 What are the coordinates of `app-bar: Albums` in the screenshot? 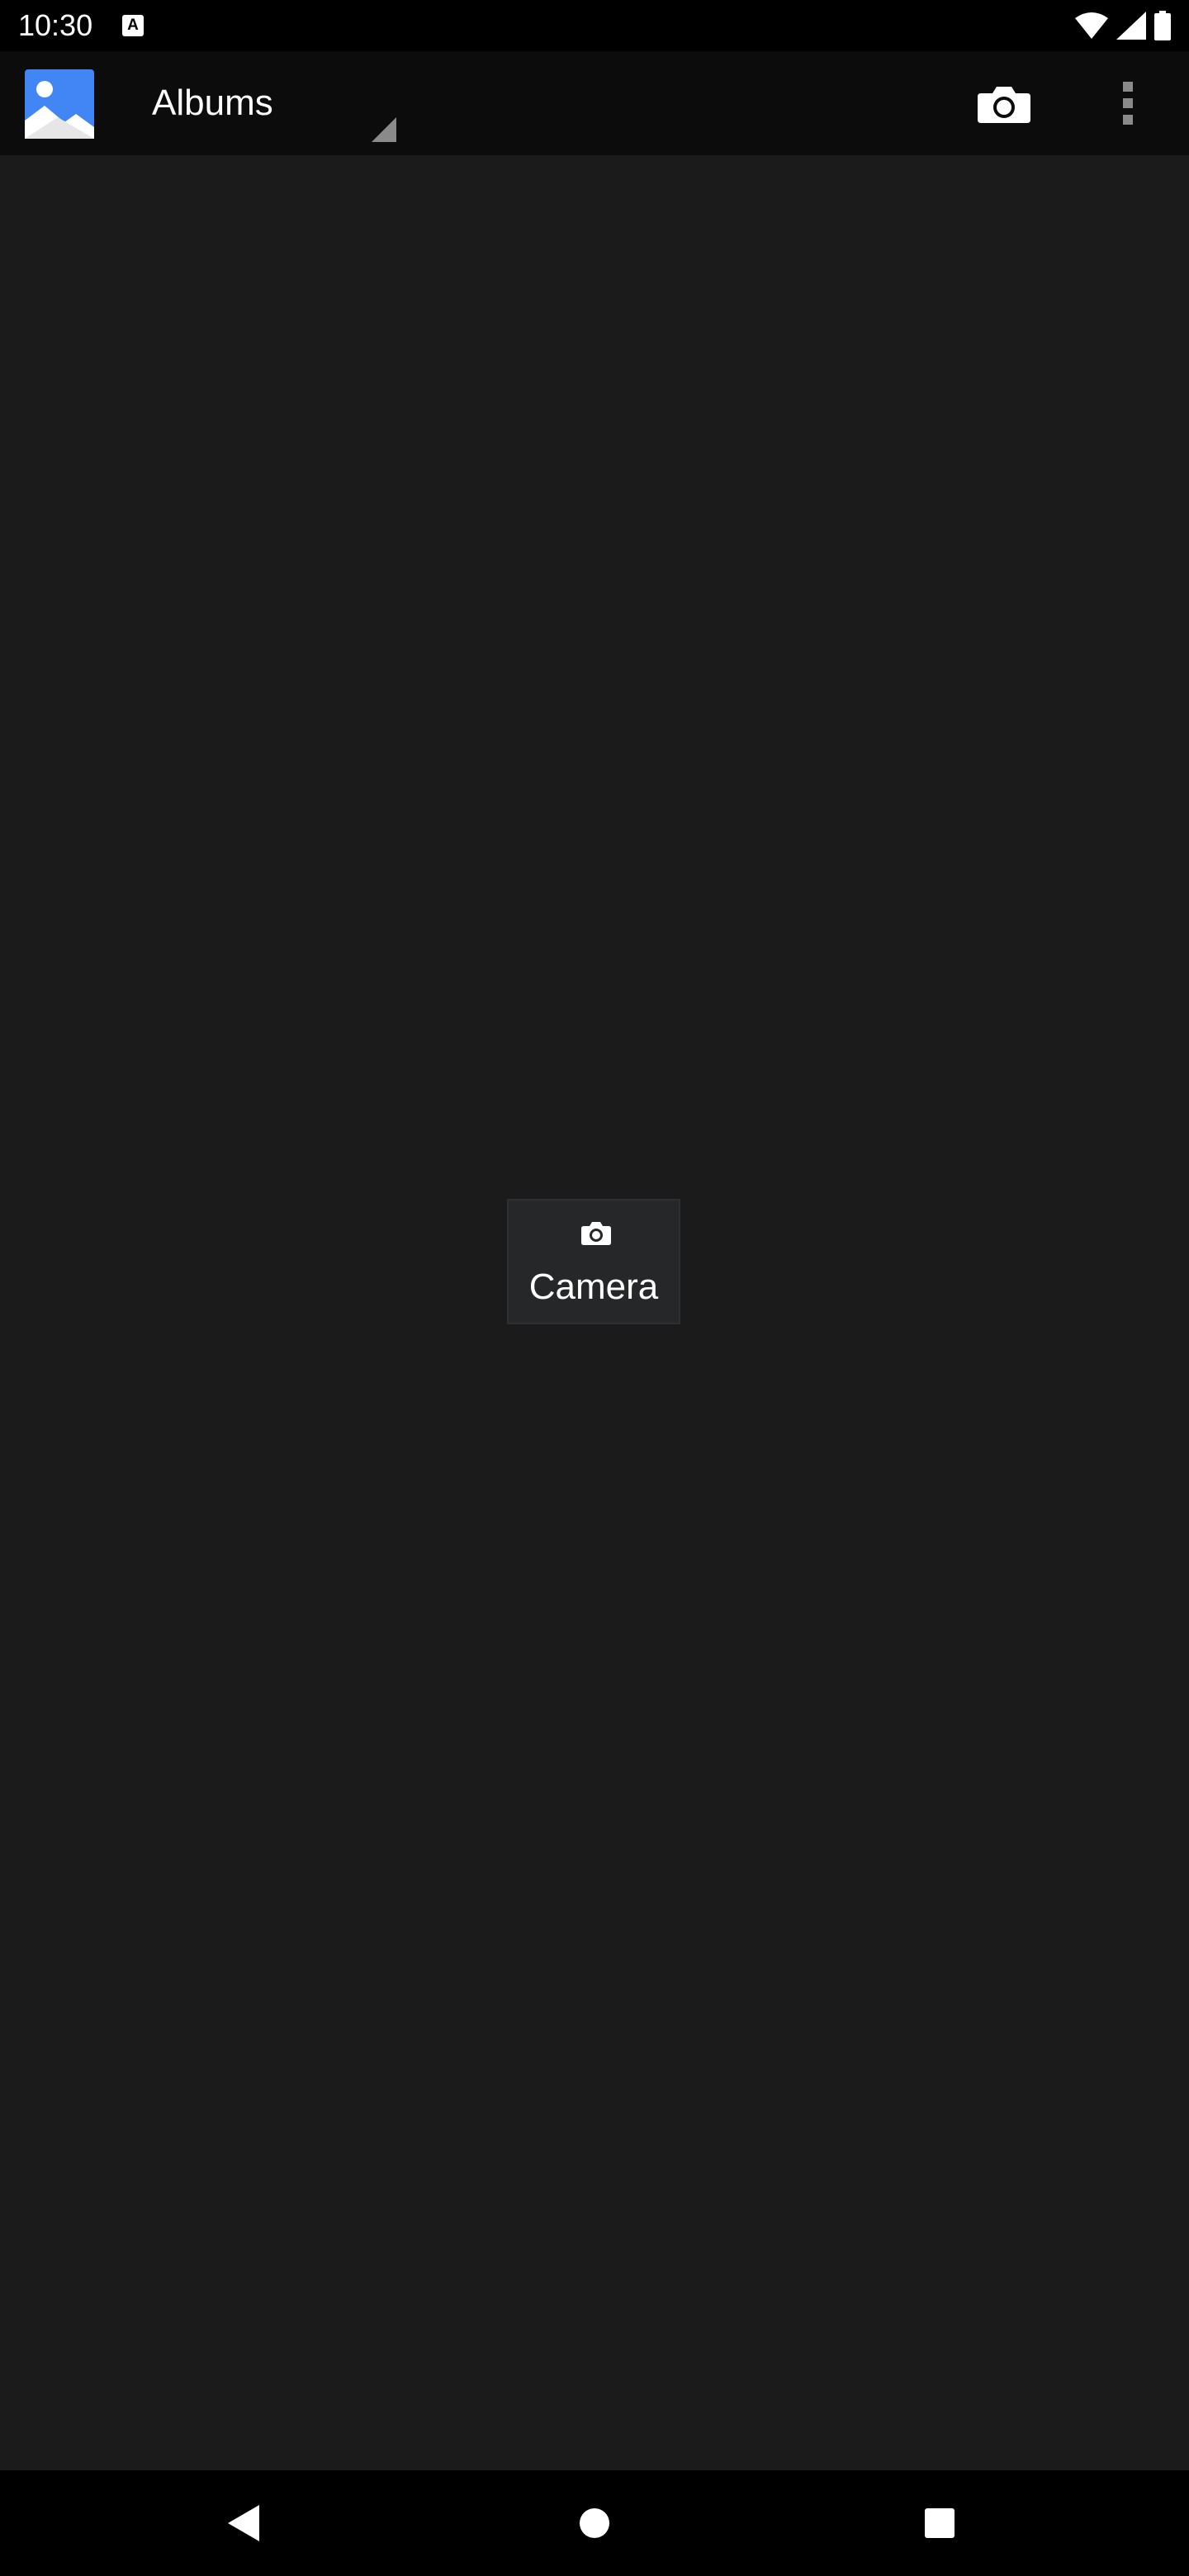 It's located at (594, 103).